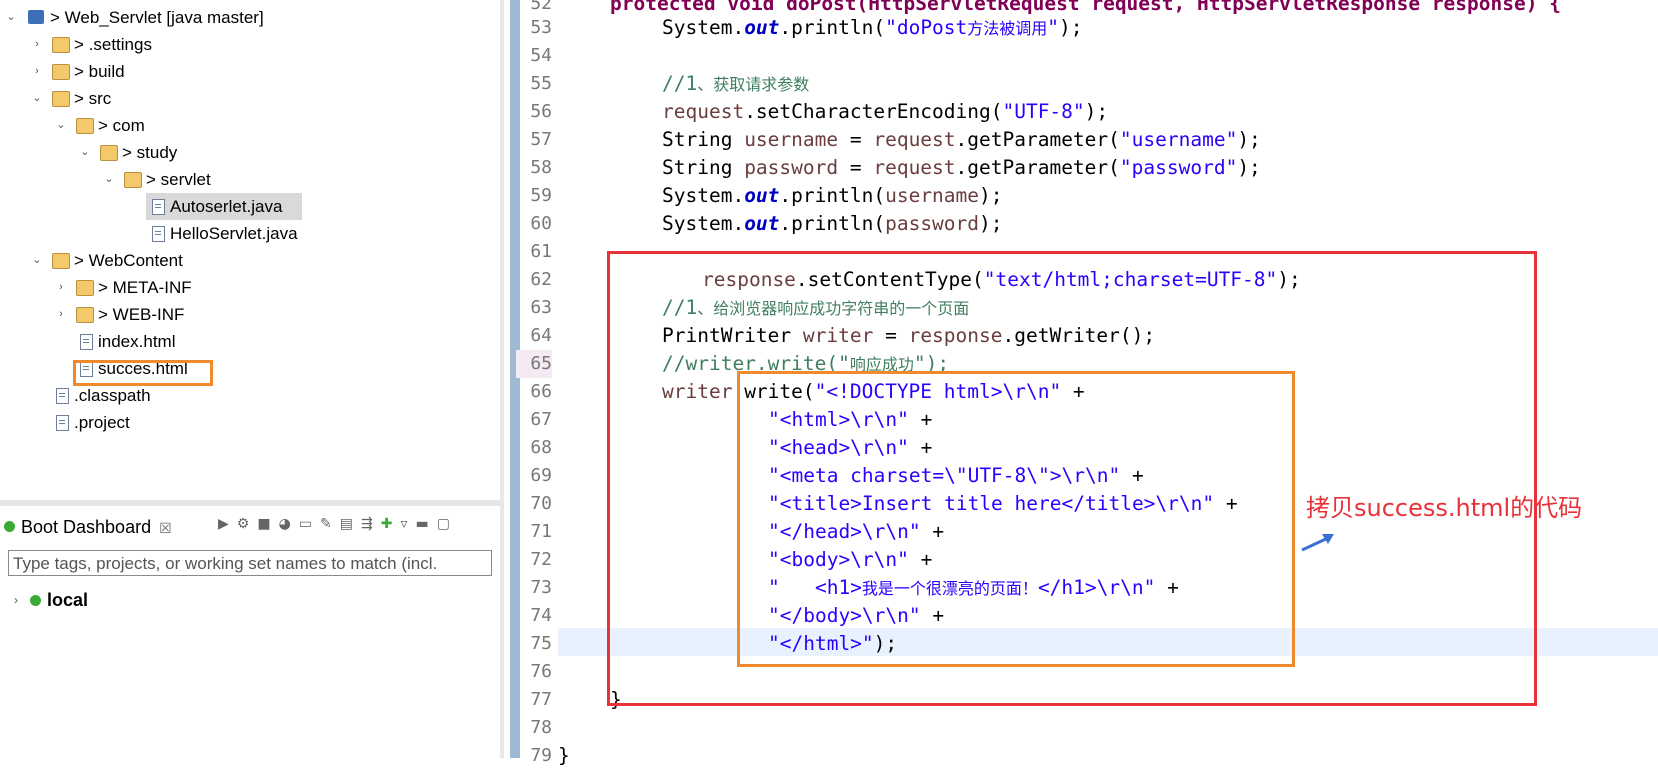  What do you see at coordinates (1317, 543) in the screenshot?
I see `arrow-icon` at bounding box center [1317, 543].